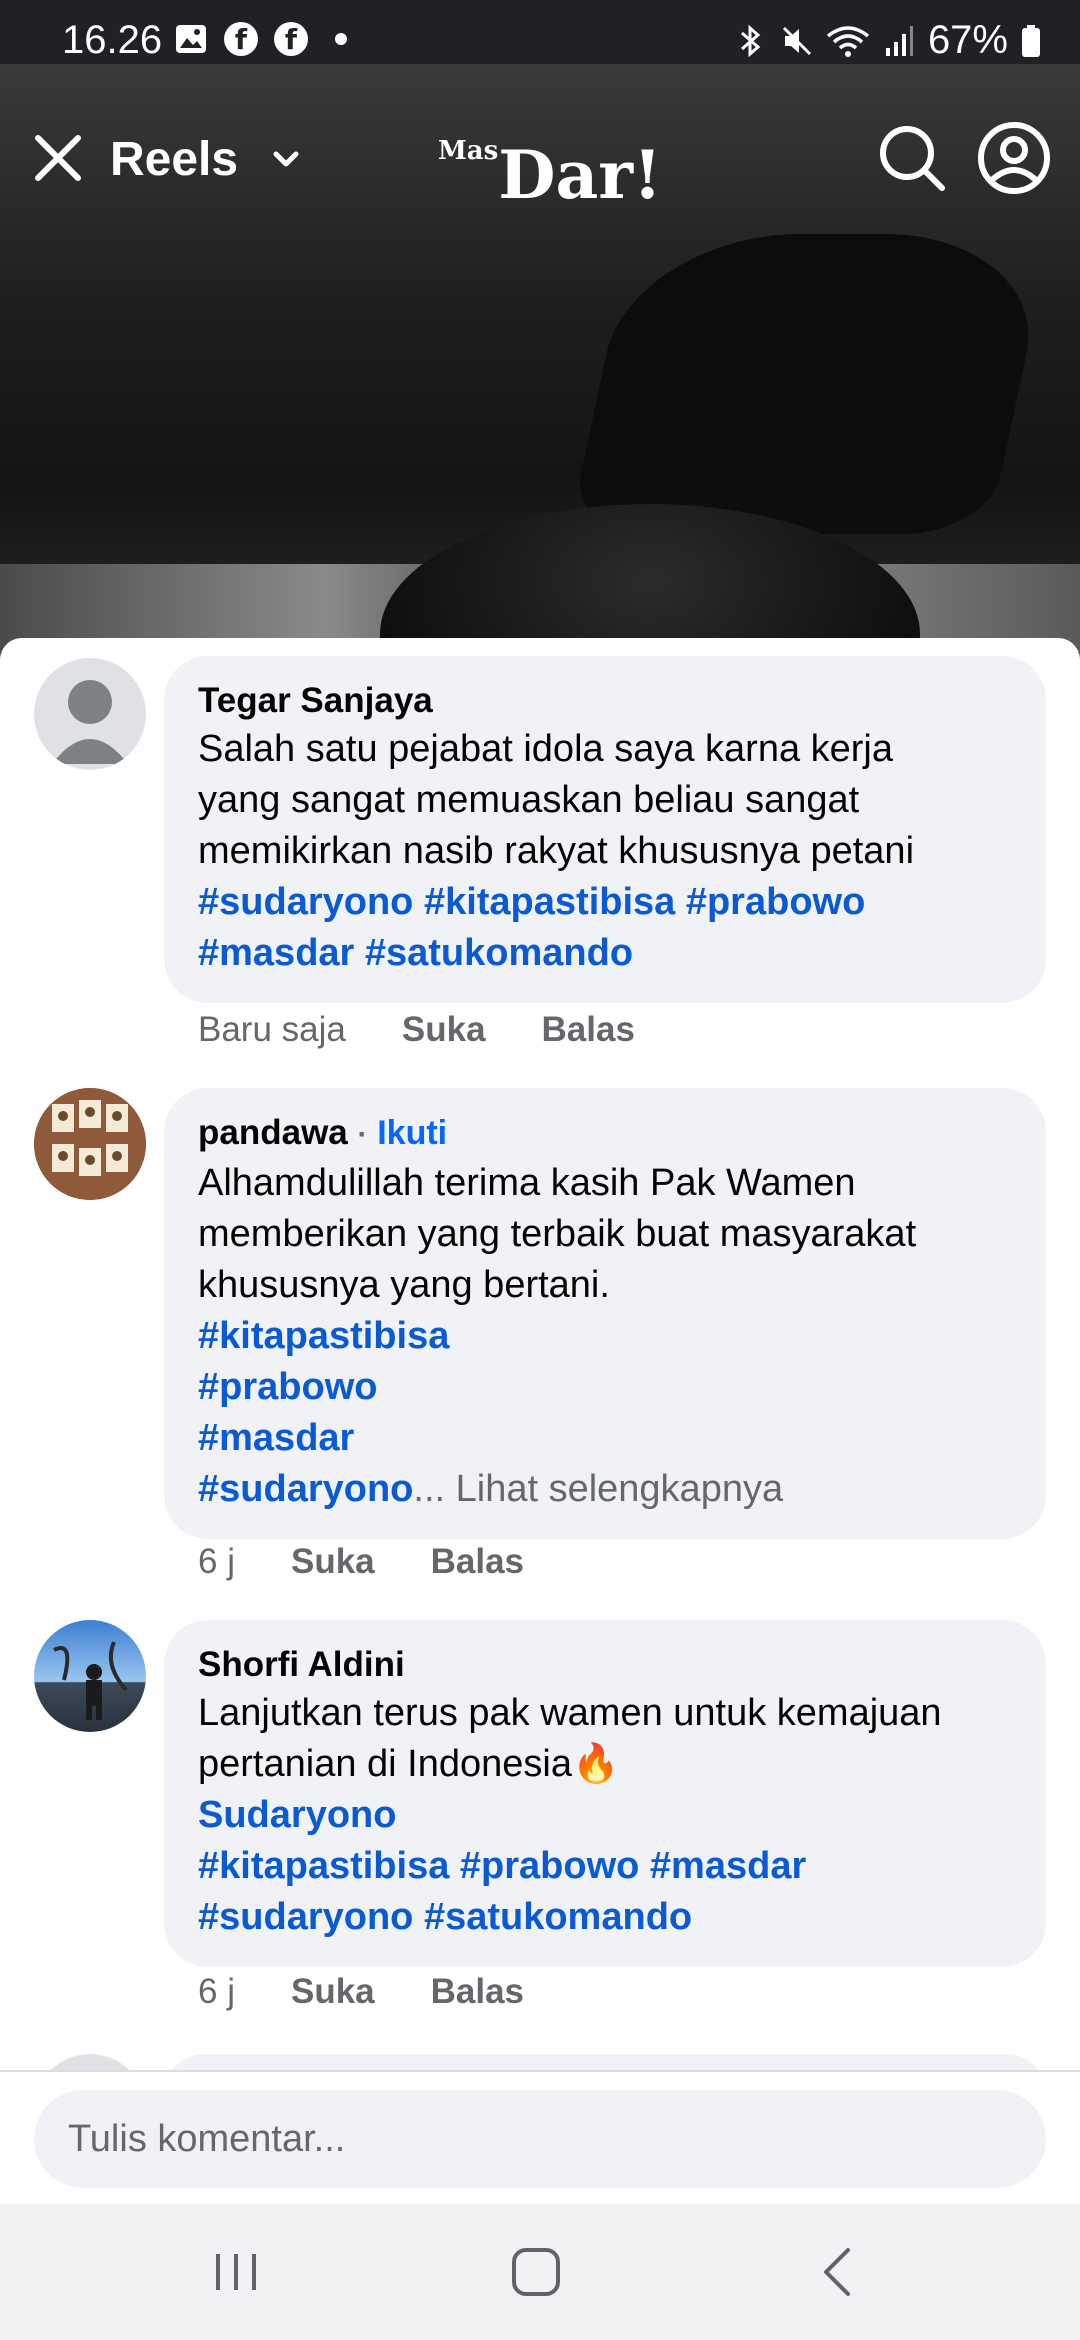 This screenshot has height=2340, width=1080. What do you see at coordinates (848, 41) in the screenshot?
I see `wifi-icon` at bounding box center [848, 41].